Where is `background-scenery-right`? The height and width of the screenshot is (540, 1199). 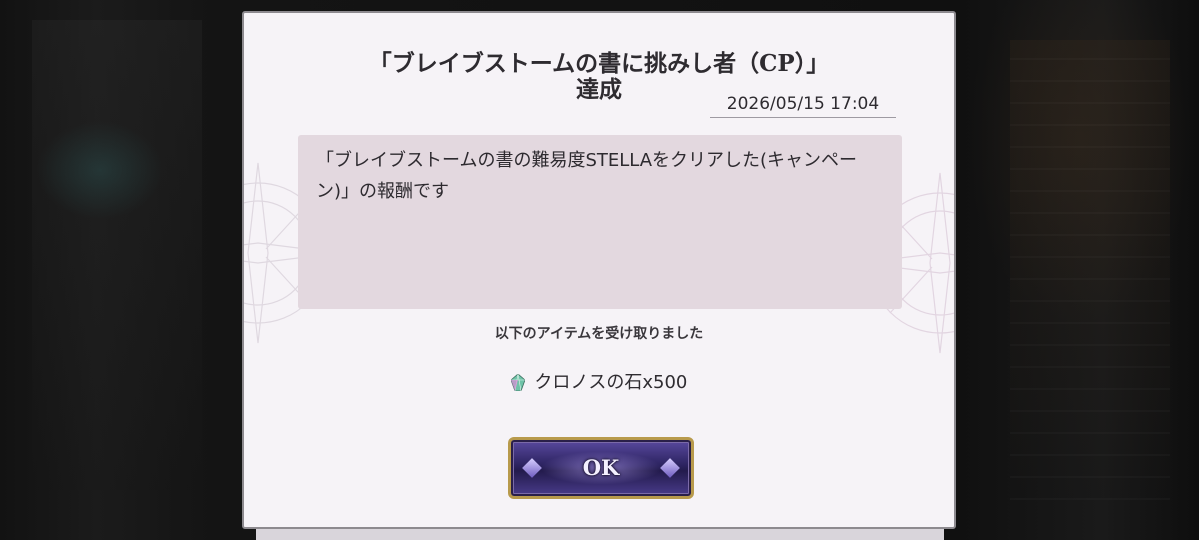
background-scenery-right is located at coordinates (1090, 270).